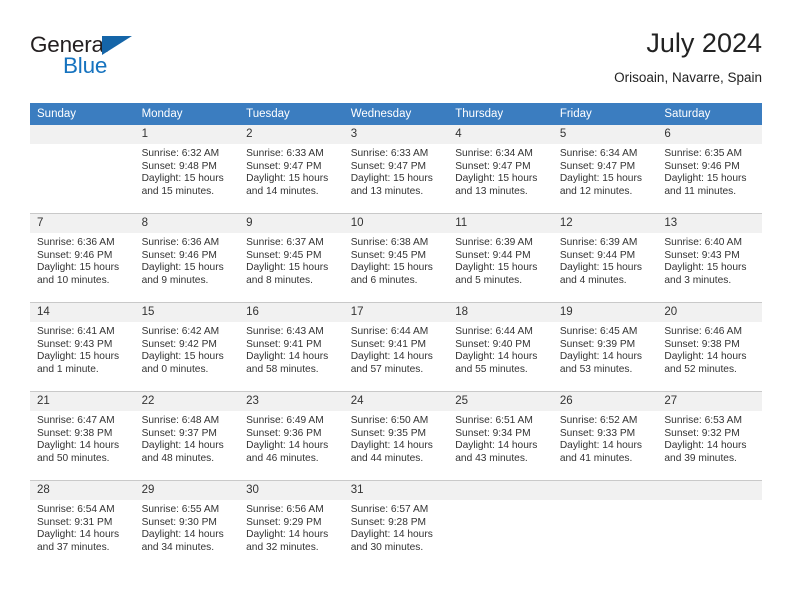 The width and height of the screenshot is (792, 612). What do you see at coordinates (284, 166) in the screenshot?
I see `sunset-text: Sunset: 9:47 PM` at bounding box center [284, 166].